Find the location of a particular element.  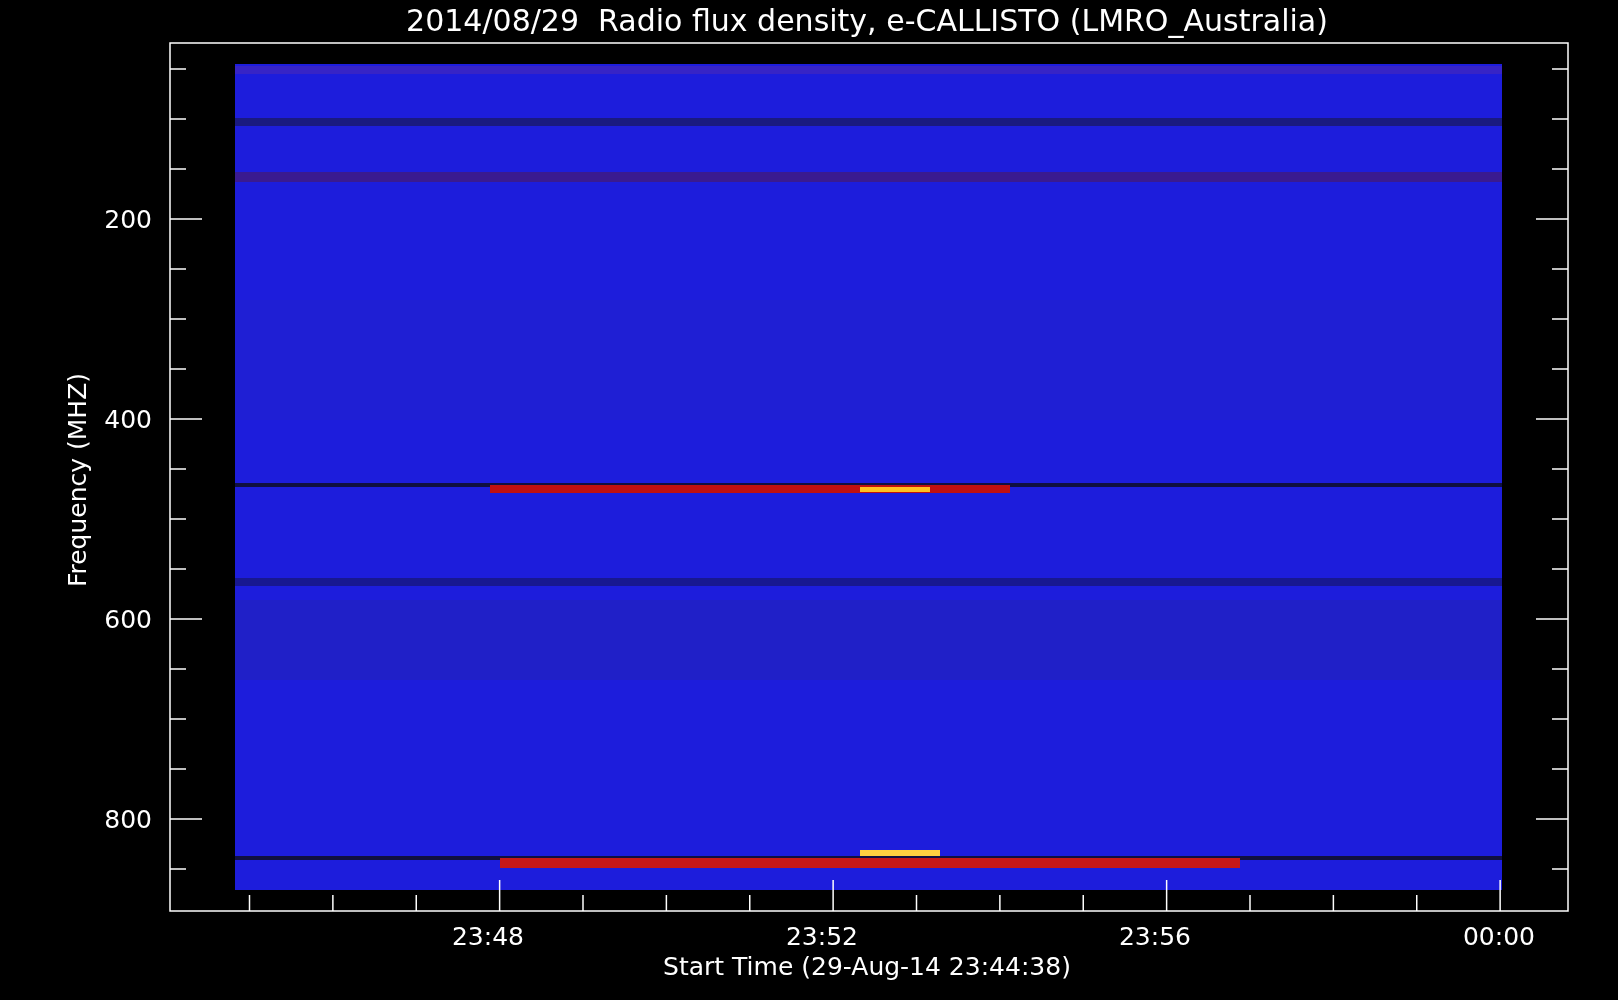

y-tick-label: 400 is located at coordinates (128, 419).